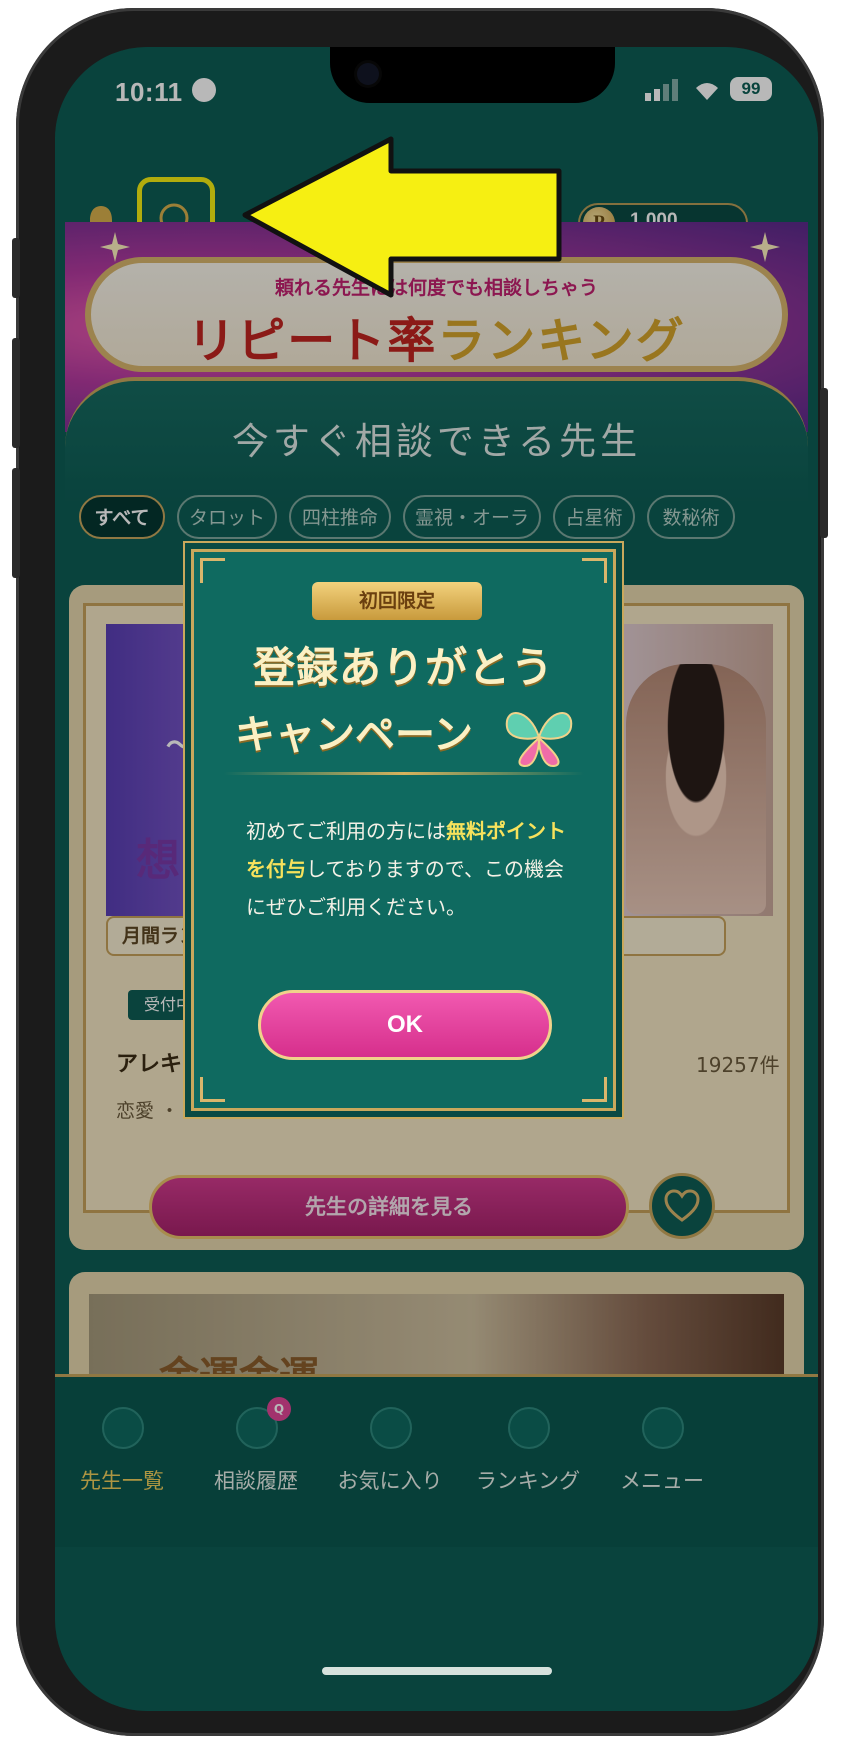  What do you see at coordinates (16, 523) in the screenshot?
I see `volume-down-button` at bounding box center [16, 523].